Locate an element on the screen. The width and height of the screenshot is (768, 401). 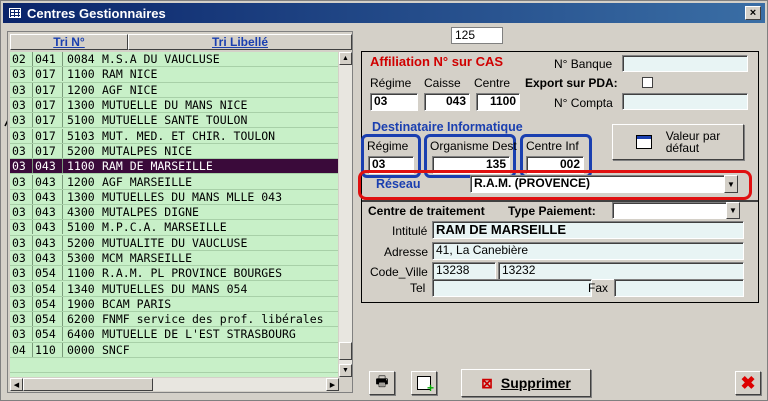
app-icon is located at coordinates (15, 13).